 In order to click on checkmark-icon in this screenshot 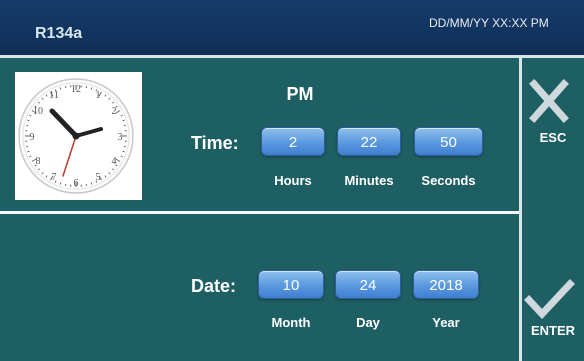, I will do `click(549, 299)`.